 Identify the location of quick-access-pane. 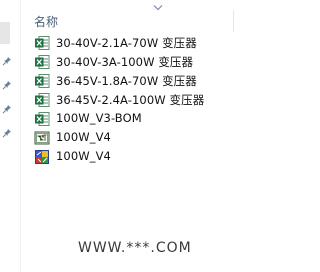
(7, 136).